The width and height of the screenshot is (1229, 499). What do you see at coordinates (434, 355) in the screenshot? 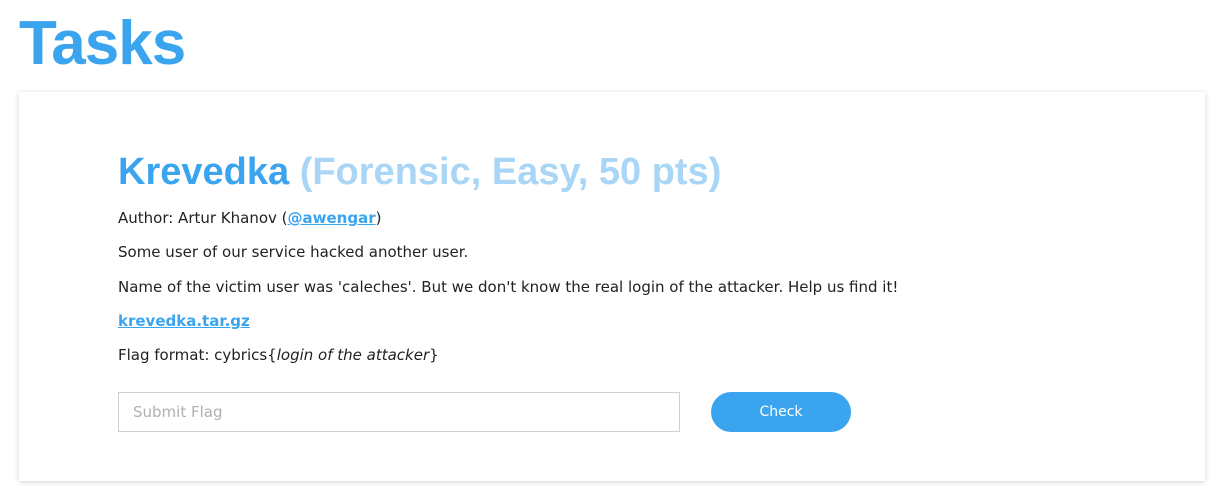
I see `flag-format-suffix: }` at bounding box center [434, 355].